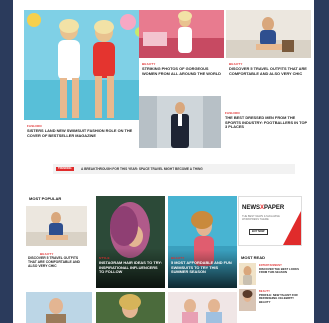  What do you see at coordinates (292, 228) in the screenshot?
I see `ad-red-corner` at bounding box center [292, 228].